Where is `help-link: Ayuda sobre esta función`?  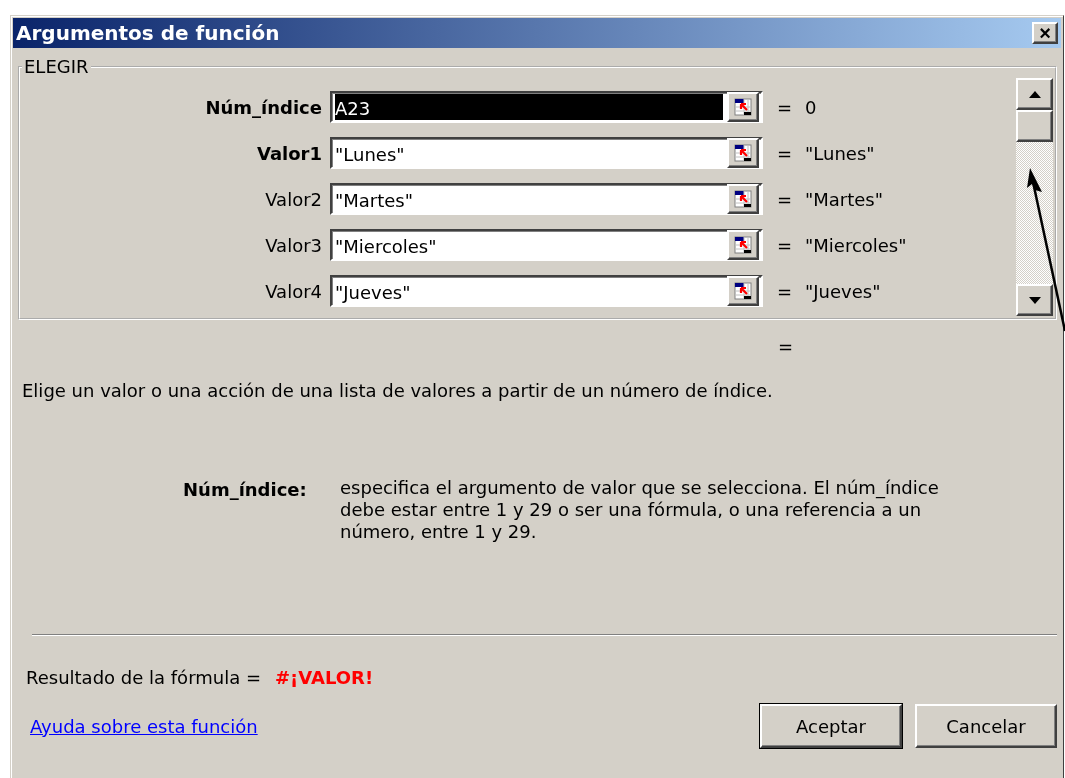
help-link: Ayuda sobre esta función is located at coordinates (144, 726).